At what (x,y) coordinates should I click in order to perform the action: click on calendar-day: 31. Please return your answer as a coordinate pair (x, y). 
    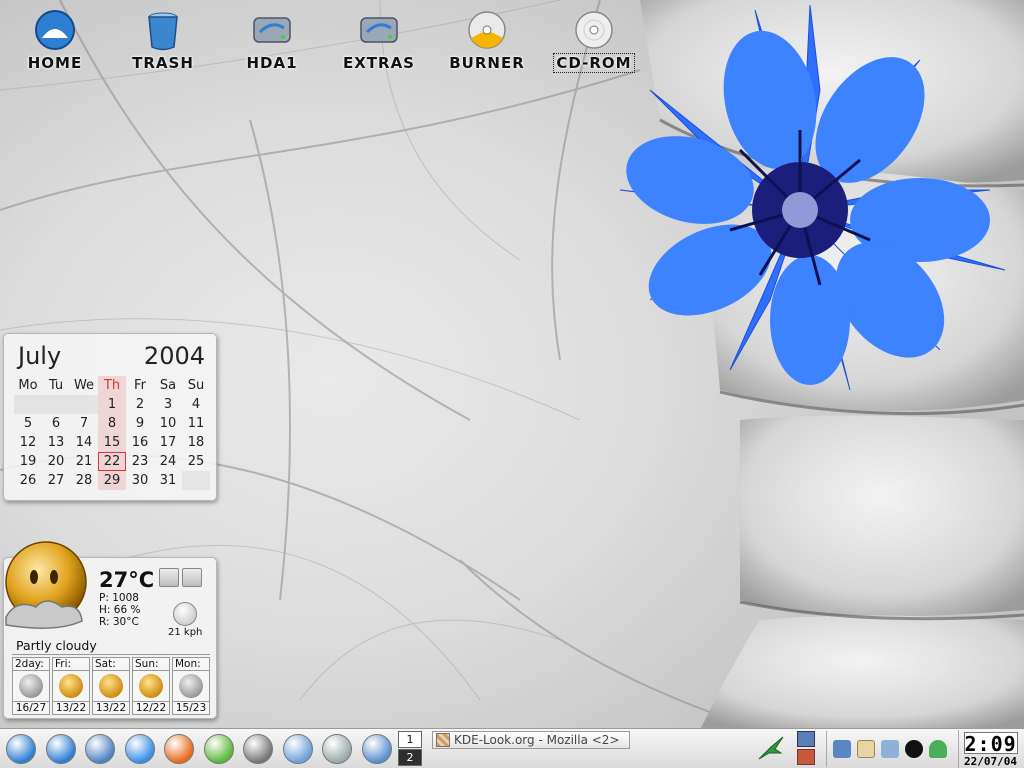
    Looking at the image, I should click on (168, 480).